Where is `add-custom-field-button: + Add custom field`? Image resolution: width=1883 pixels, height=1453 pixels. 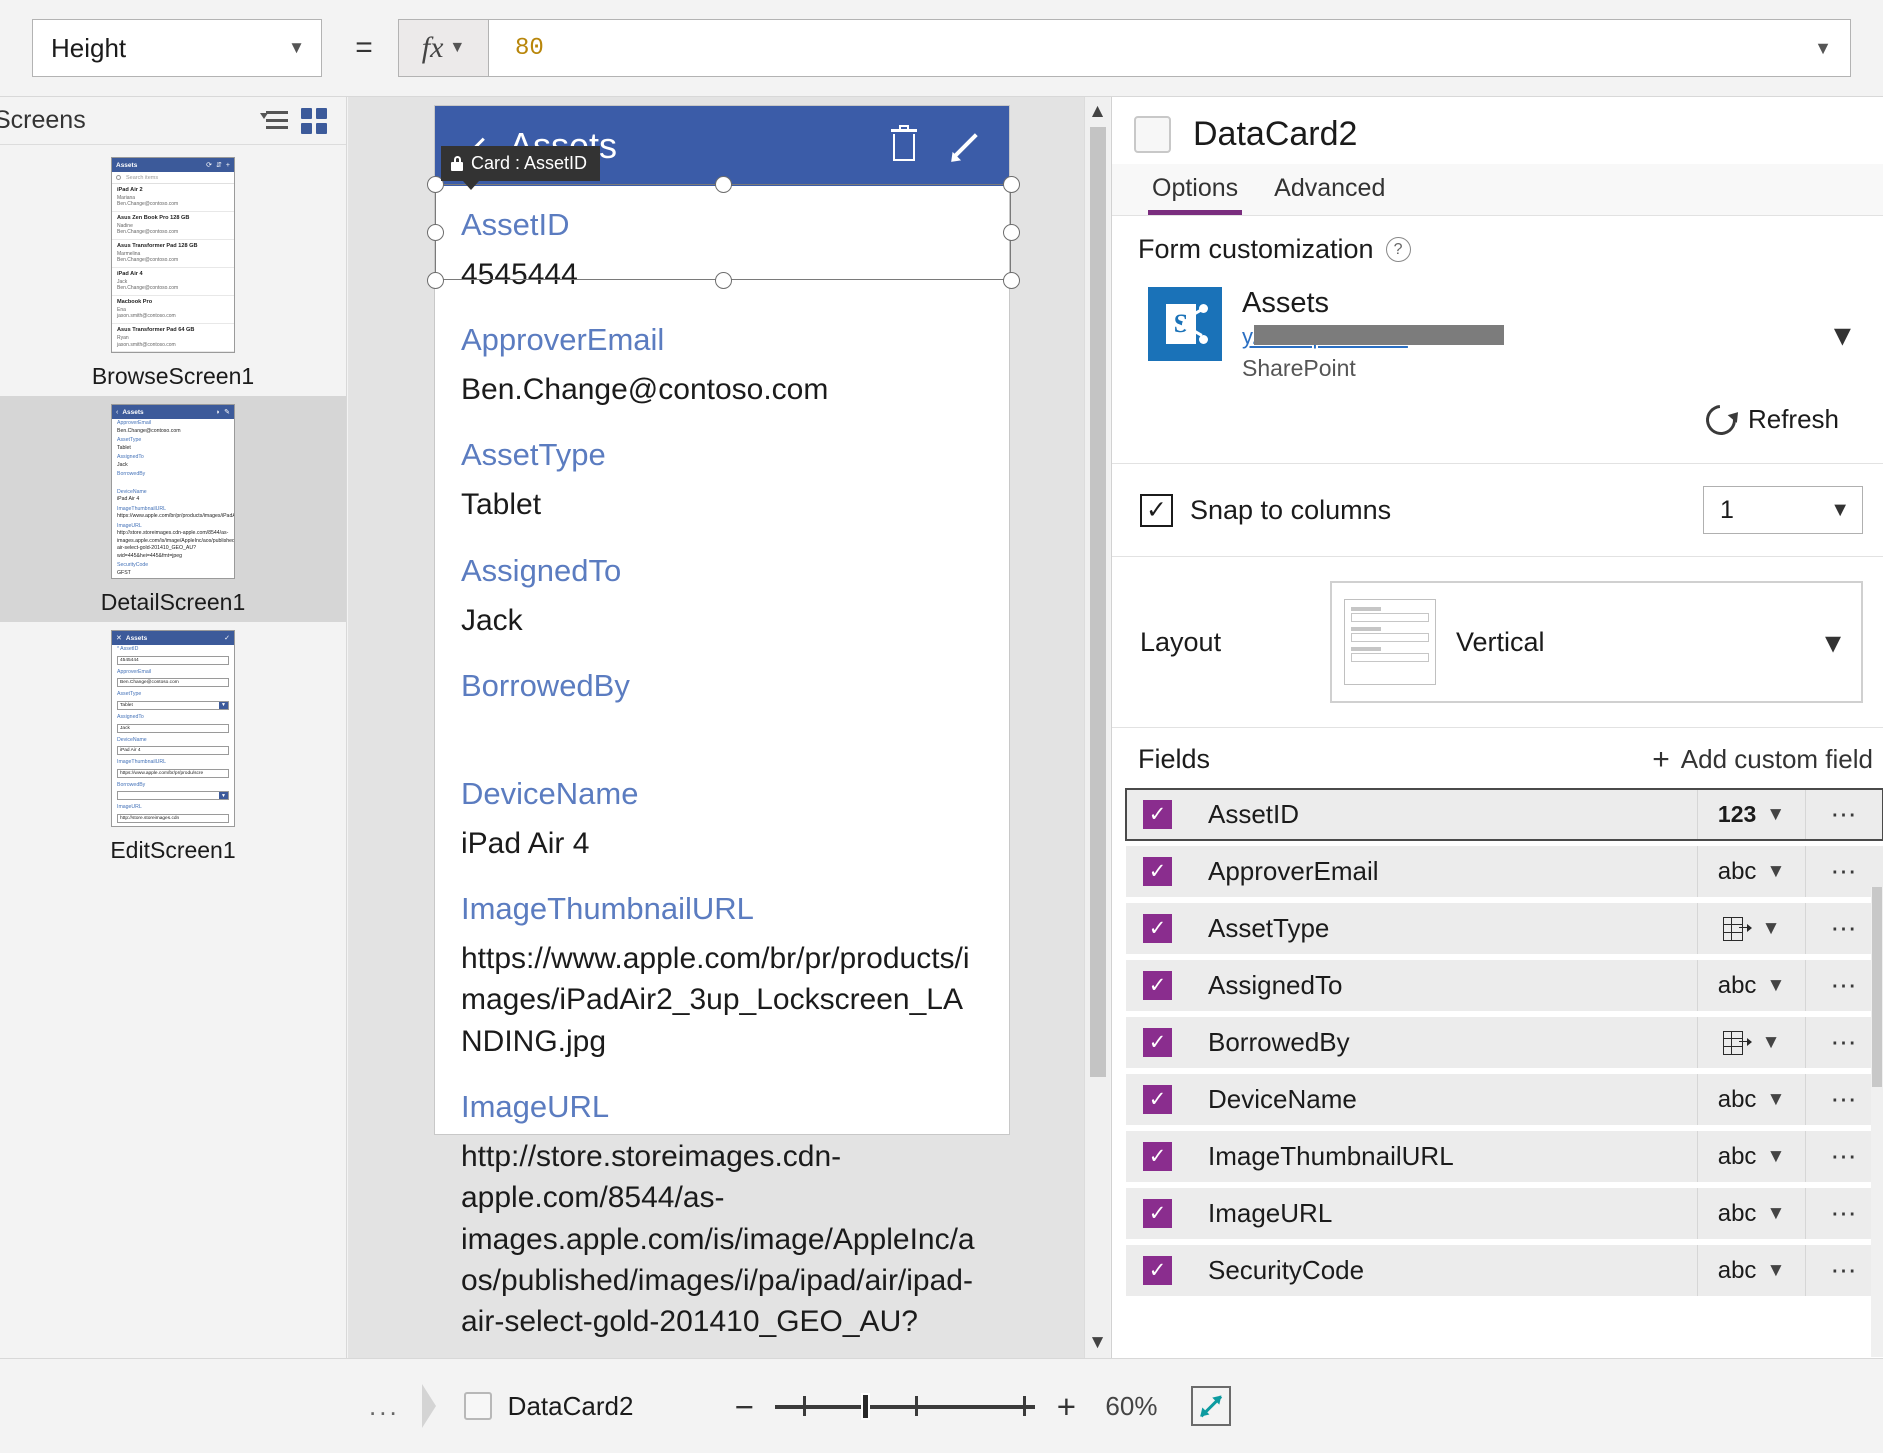 add-custom-field-button: + Add custom field is located at coordinates (1762, 759).